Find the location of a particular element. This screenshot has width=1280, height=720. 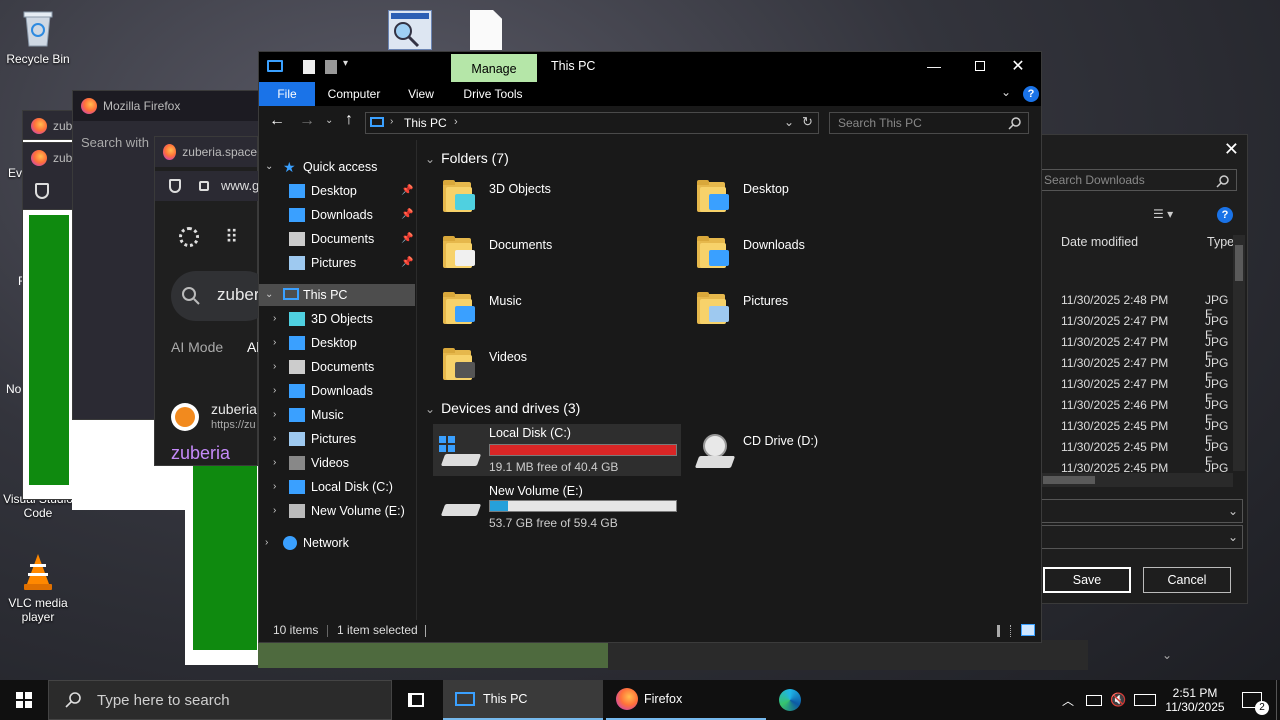

column-type: Type is located at coordinates (1220, 242).